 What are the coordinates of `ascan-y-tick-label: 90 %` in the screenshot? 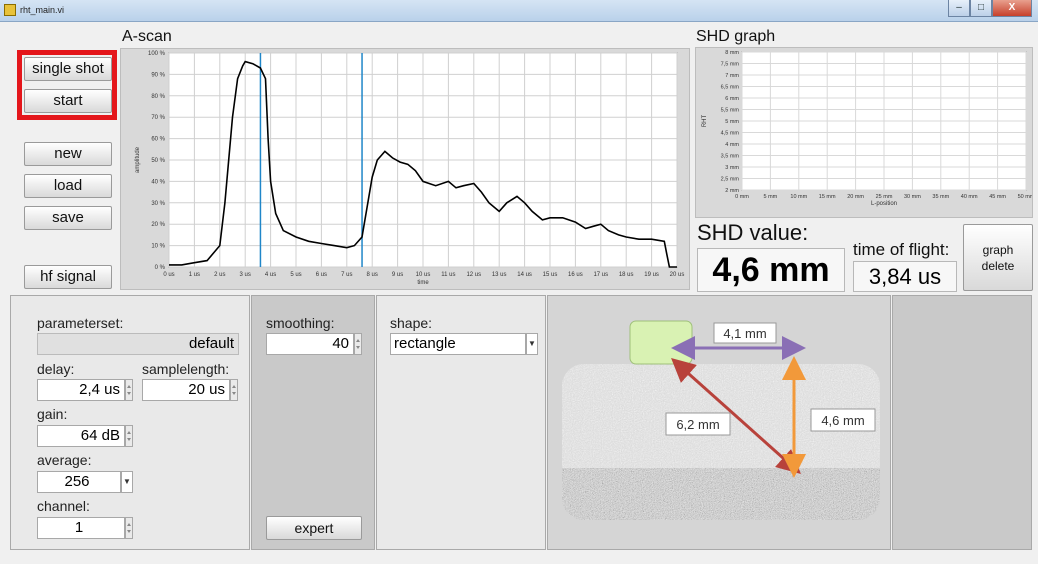 It's located at (158, 75).